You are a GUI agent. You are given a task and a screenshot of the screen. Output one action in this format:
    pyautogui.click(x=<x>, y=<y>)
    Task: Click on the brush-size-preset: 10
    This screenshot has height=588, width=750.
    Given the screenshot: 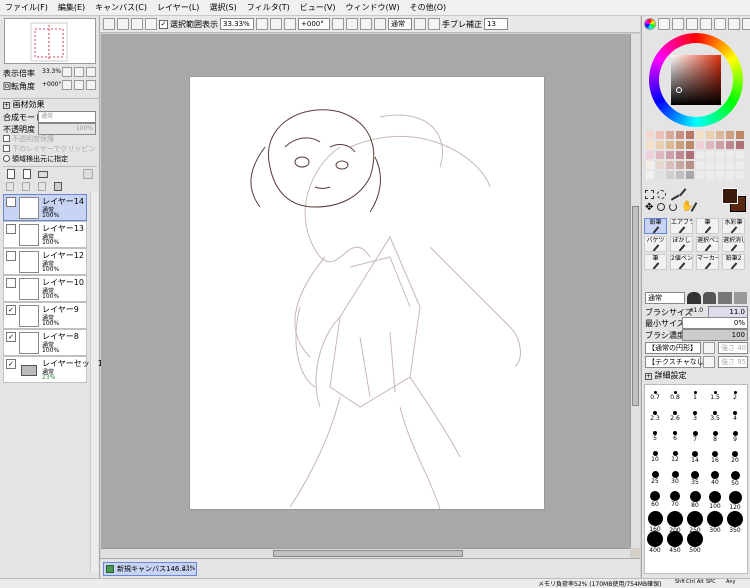 What is the action you would take?
    pyautogui.click(x=655, y=457)
    